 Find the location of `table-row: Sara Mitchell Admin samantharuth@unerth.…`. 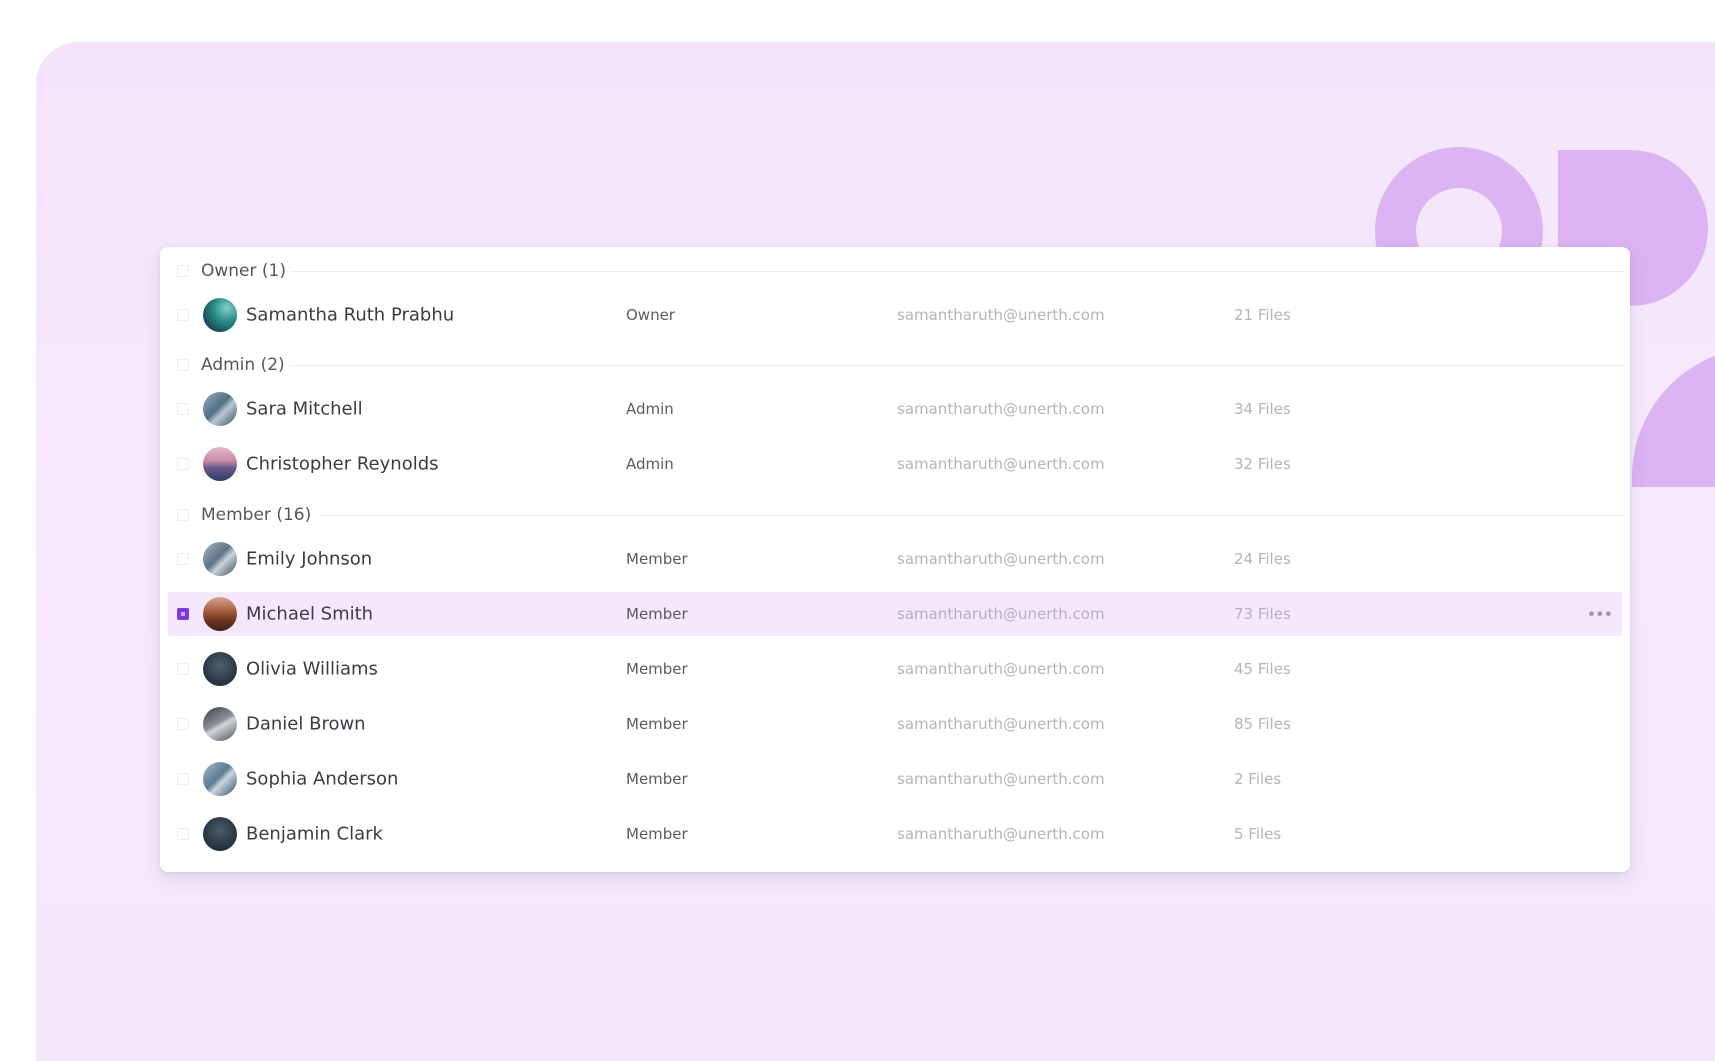

table-row: Sara Mitchell Admin samantharuth@unerth.… is located at coordinates (895, 409).